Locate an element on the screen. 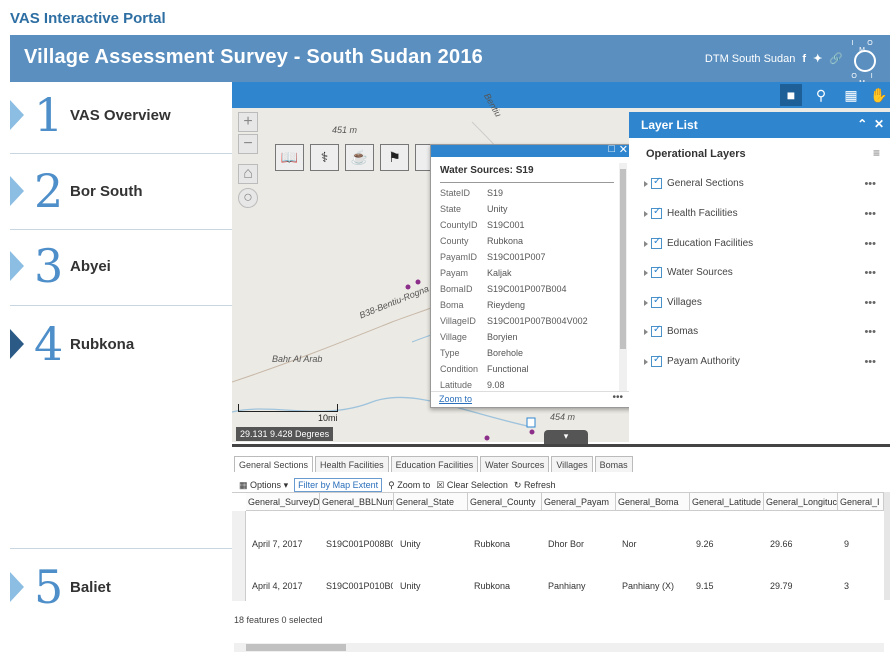 The width and height of the screenshot is (890, 652). options-label: Options is located at coordinates (266, 484).